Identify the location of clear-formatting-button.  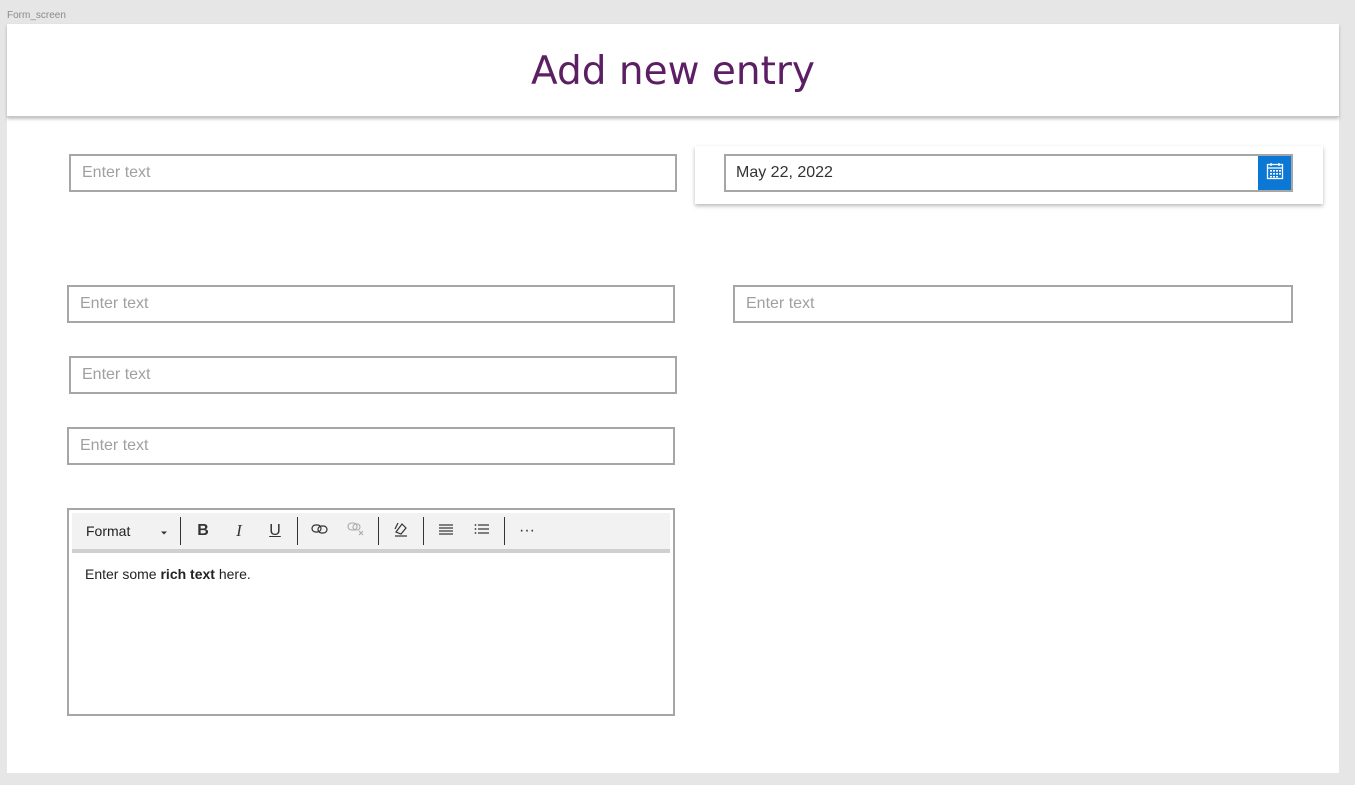
(401, 531).